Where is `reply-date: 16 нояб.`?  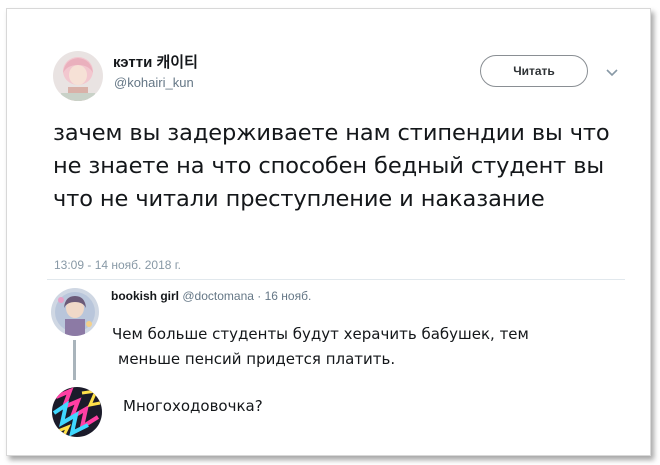 reply-date: 16 нояб. is located at coordinates (288, 296).